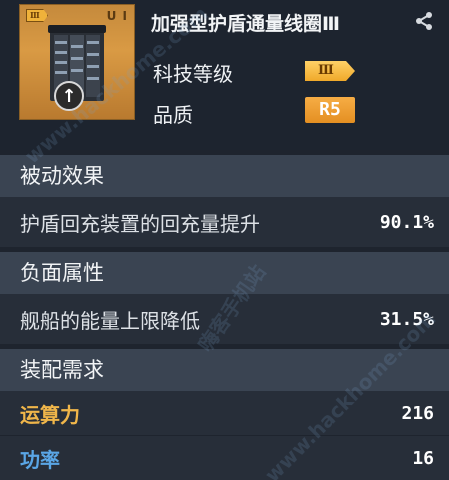  What do you see at coordinates (224, 273) in the screenshot?
I see `section-negative-attributes: 负面属性` at bounding box center [224, 273].